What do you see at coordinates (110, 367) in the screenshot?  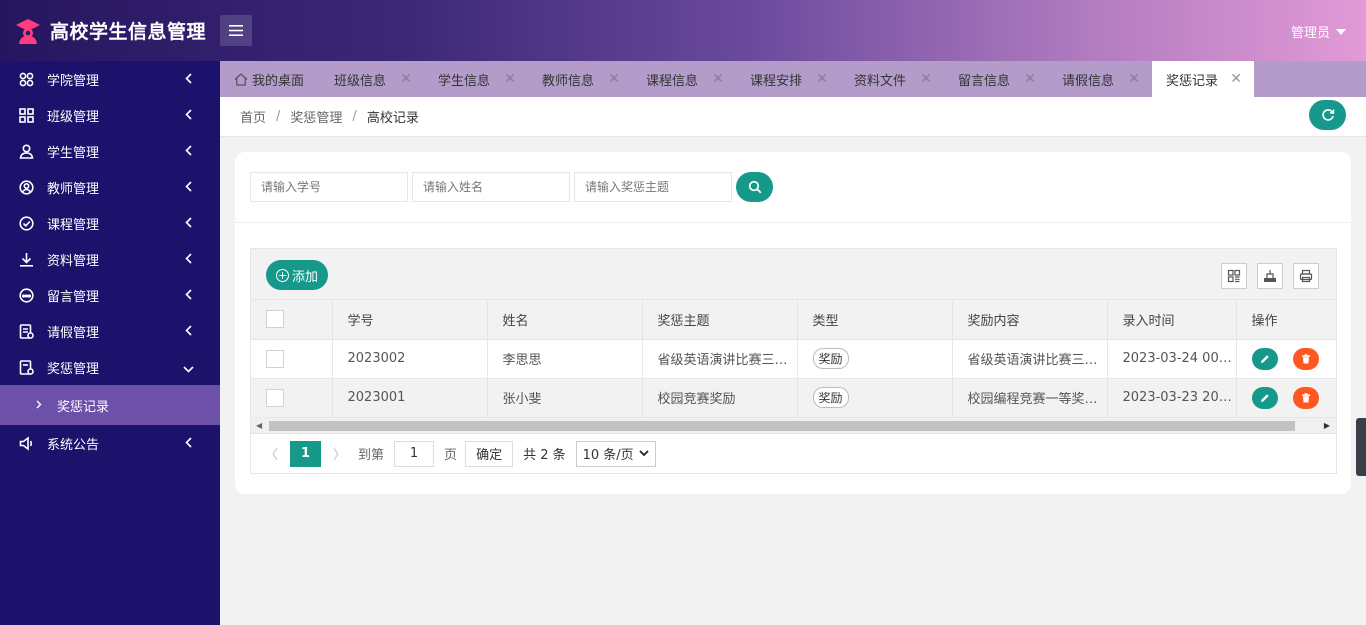 I see `sidebar-item-reward: 奖惩管理` at bounding box center [110, 367].